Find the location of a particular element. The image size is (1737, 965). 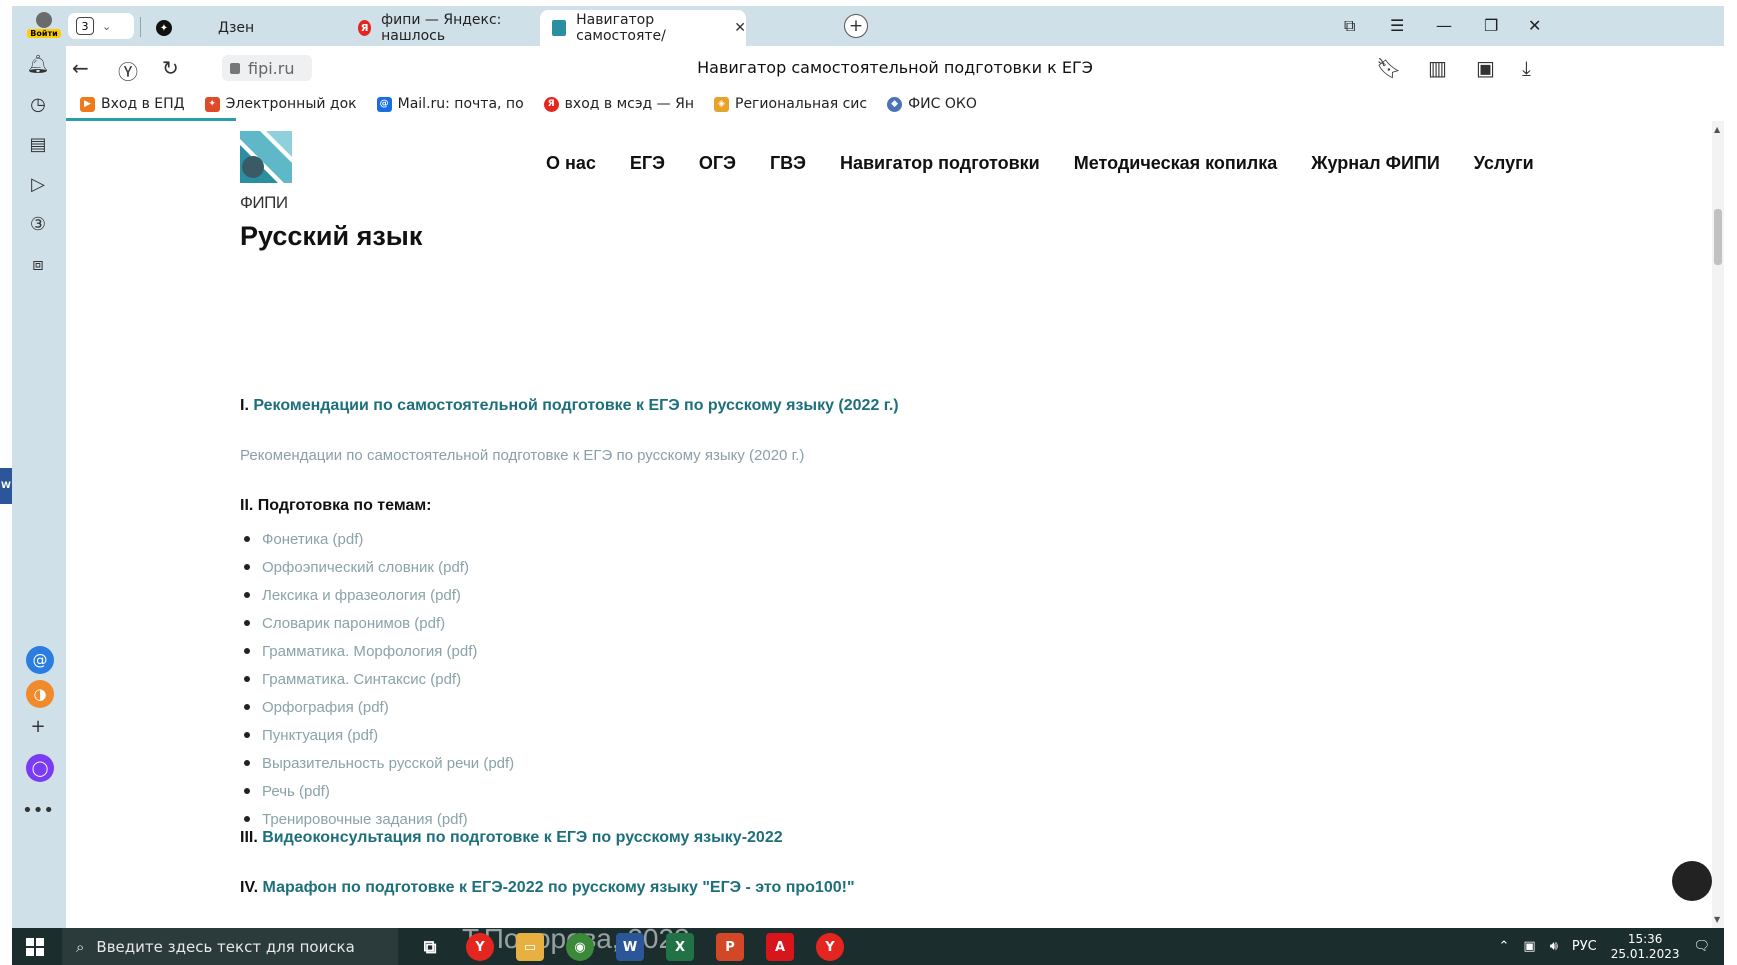

profile-button: Войти is located at coordinates (44, 27).